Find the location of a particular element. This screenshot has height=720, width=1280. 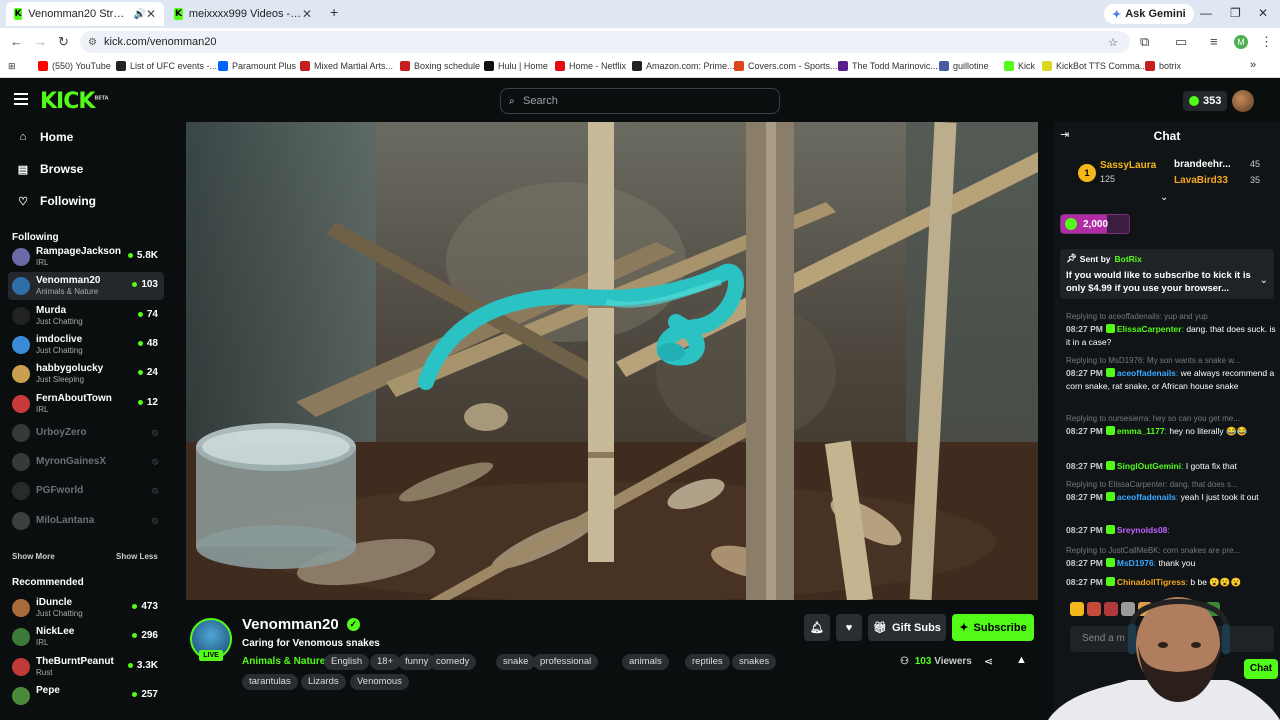

back-icon: ← is located at coordinates (16, 41).